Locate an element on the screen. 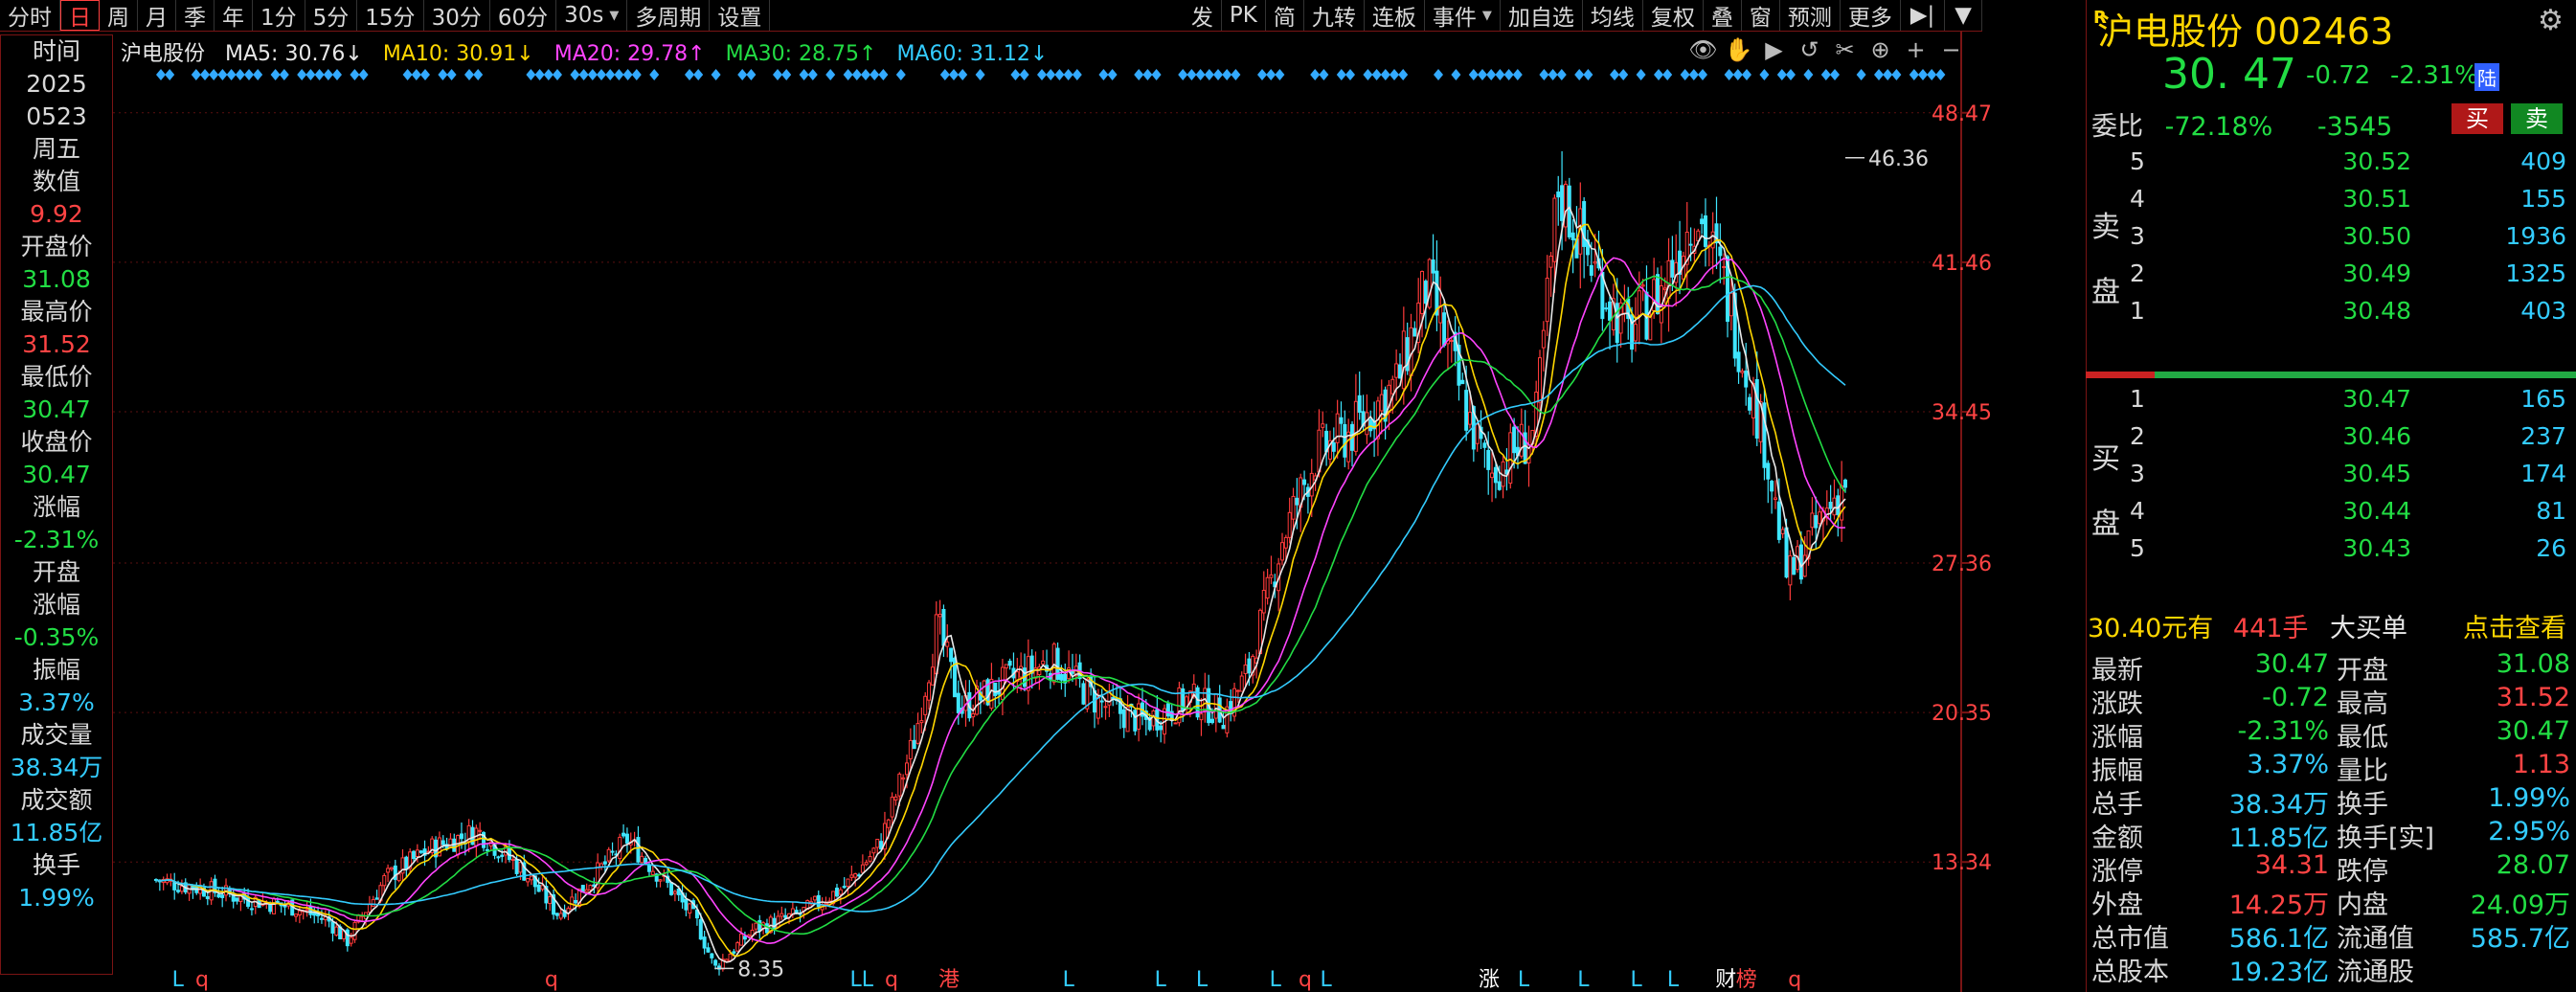 This screenshot has width=2576, height=992. ask-row: 4 30.51 155 is located at coordinates (2331, 204).